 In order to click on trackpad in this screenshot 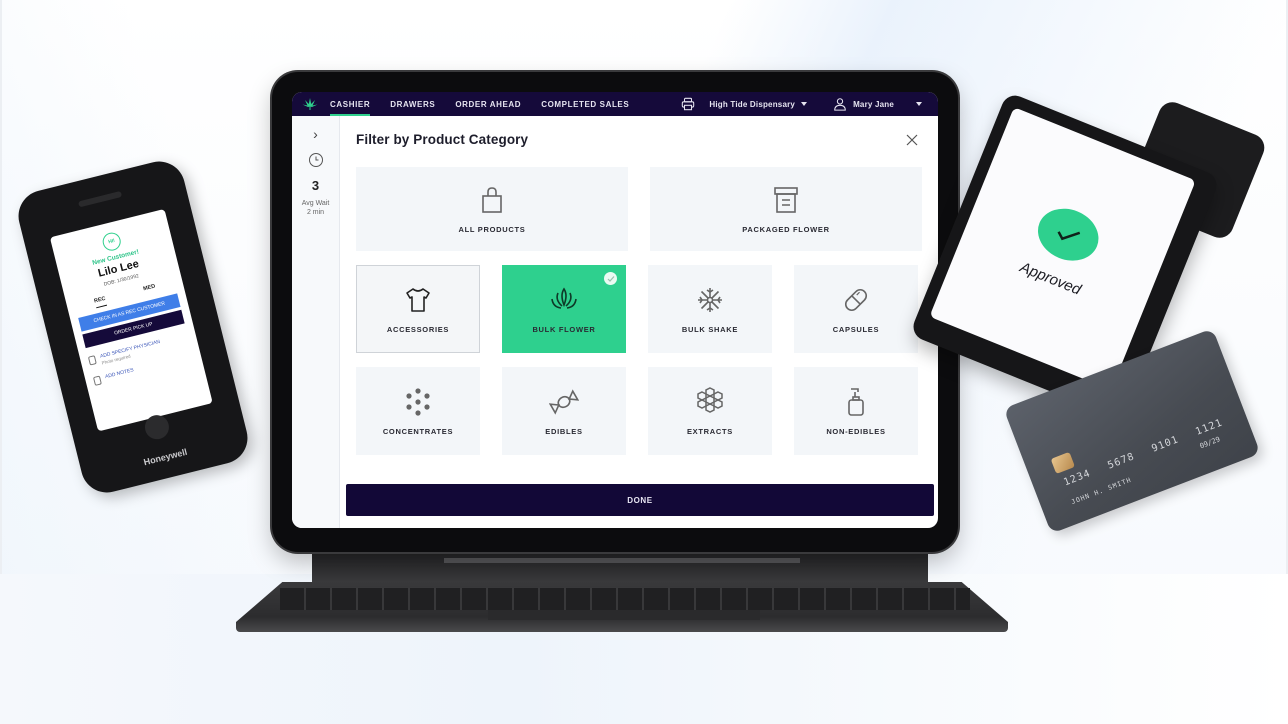, I will do `click(624, 615)`.